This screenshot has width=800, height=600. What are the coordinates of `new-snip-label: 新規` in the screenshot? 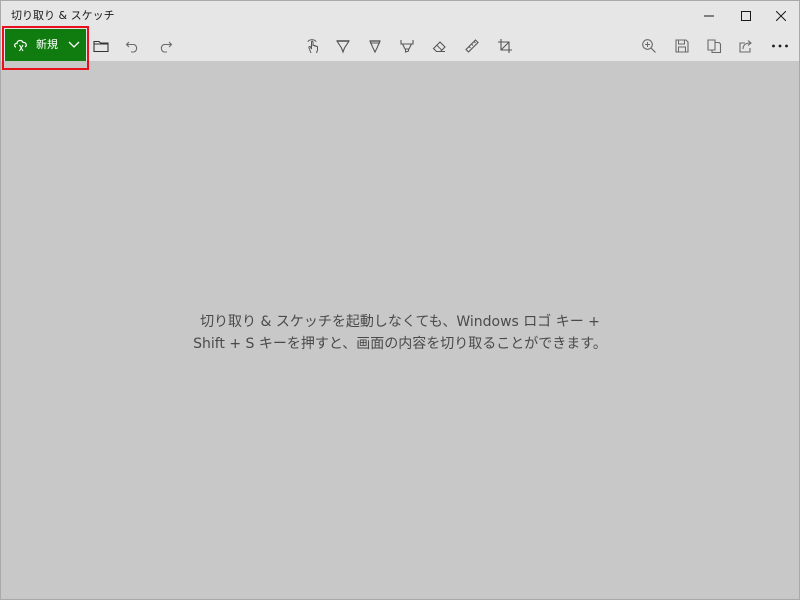 It's located at (47, 44).